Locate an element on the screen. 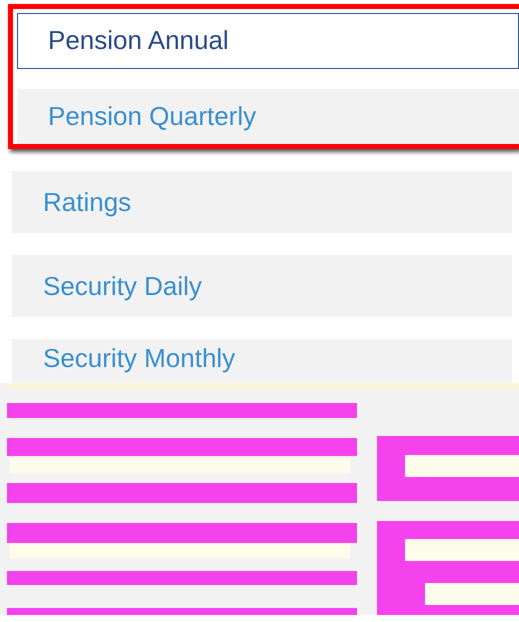 This screenshot has width=519, height=622. list-item: Pension Quarterly is located at coordinates (268, 116).